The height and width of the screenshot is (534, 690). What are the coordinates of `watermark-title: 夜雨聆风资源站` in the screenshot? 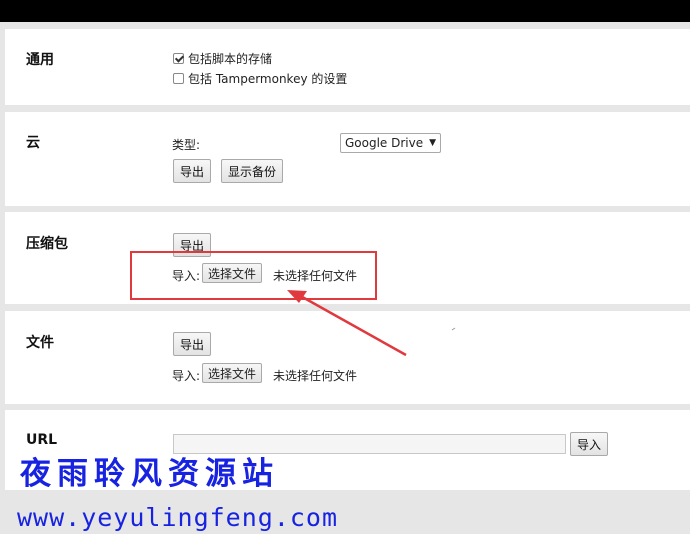 It's located at (149, 474).